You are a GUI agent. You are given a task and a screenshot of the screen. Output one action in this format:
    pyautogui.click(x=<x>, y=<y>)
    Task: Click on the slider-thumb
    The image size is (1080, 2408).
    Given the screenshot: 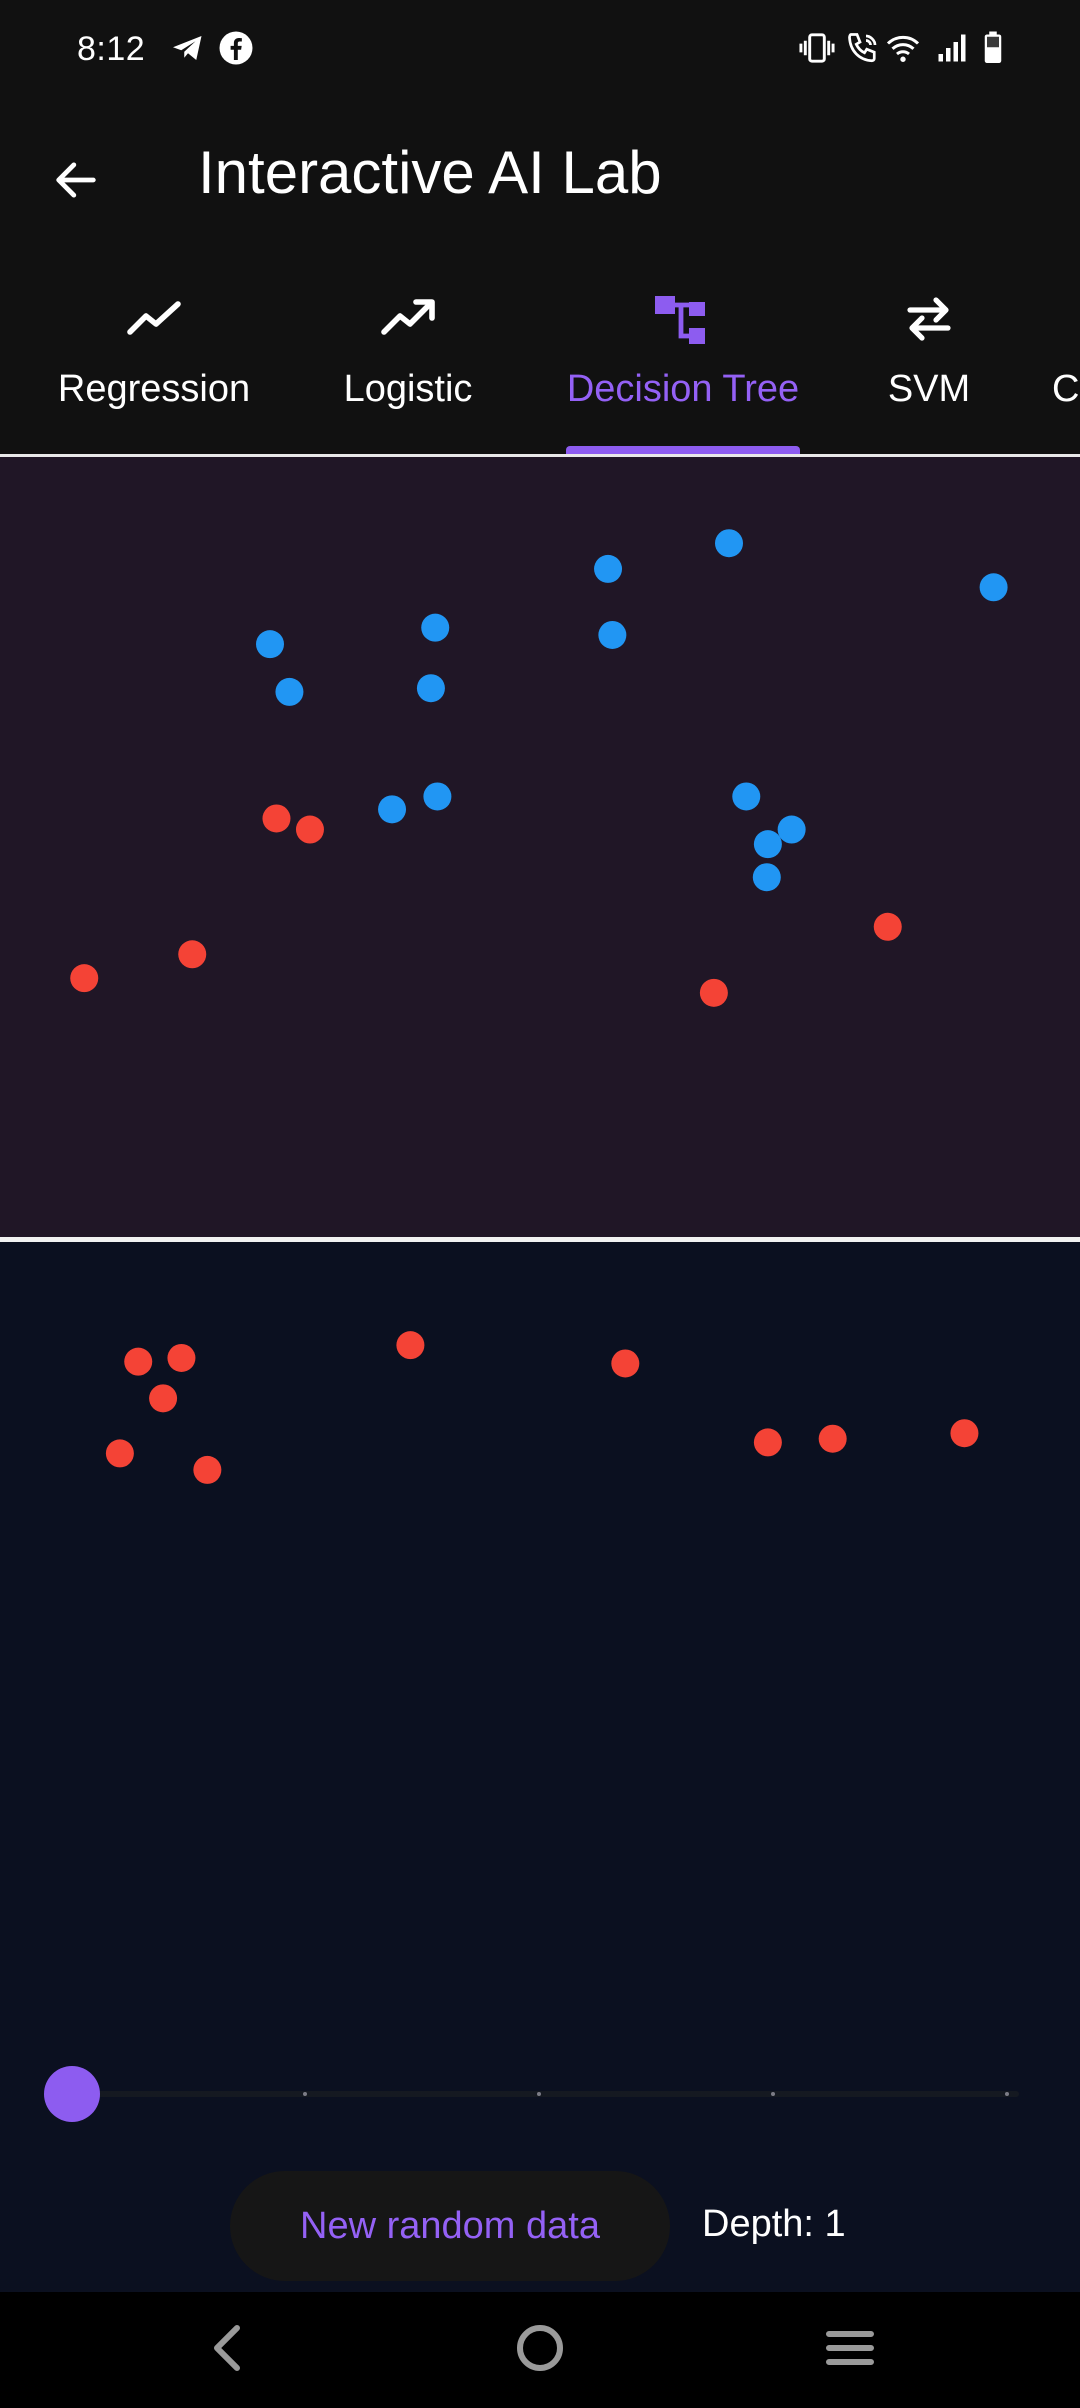 What is the action you would take?
    pyautogui.click(x=72, y=2094)
    